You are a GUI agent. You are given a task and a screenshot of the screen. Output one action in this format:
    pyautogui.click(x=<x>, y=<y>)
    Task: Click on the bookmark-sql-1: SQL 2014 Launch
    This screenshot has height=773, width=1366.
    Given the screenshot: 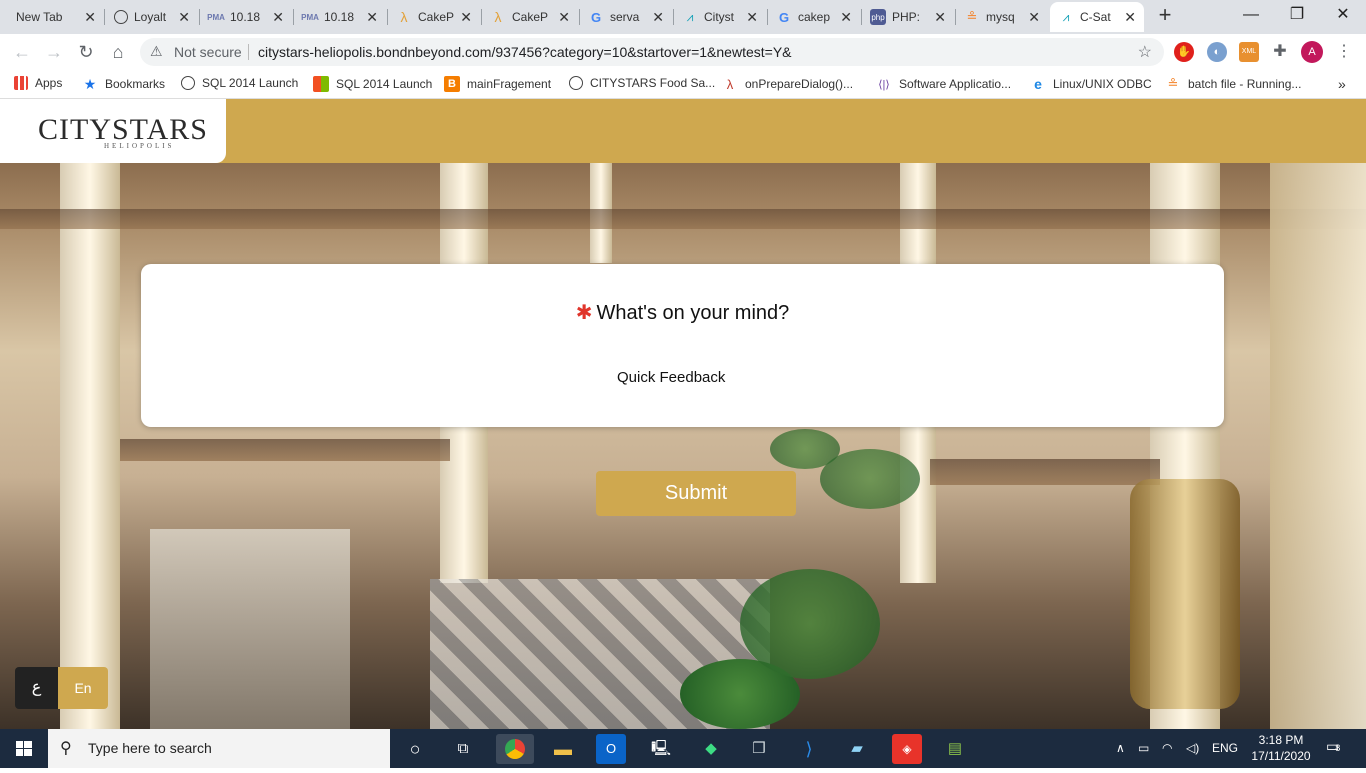 What is the action you would take?
    pyautogui.click(x=239, y=83)
    